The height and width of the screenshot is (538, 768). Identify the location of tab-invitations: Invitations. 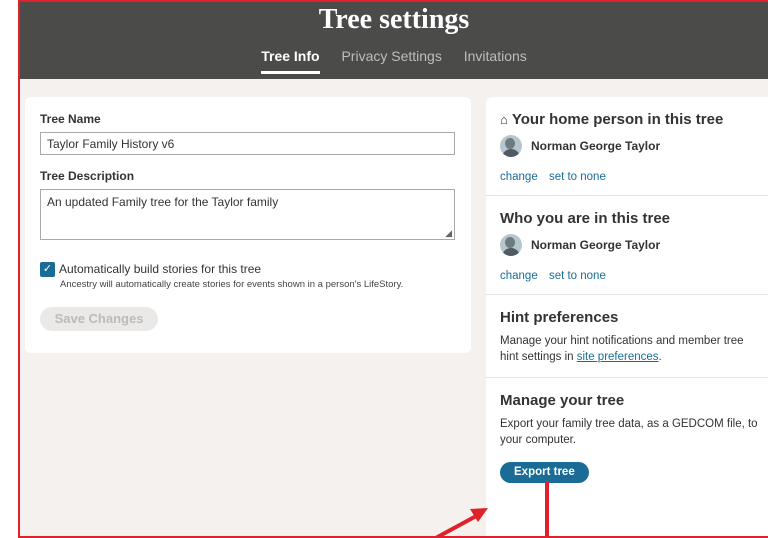
(495, 59).